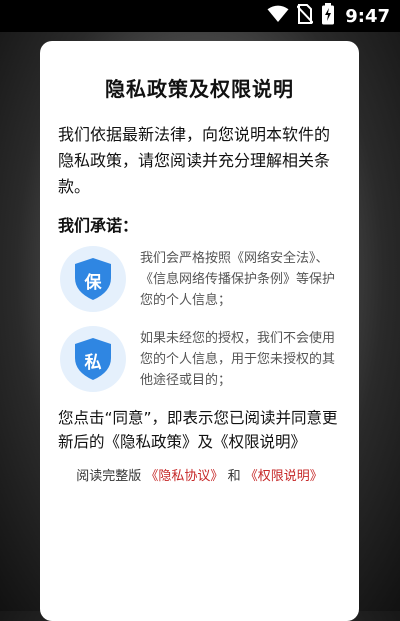 This screenshot has height=621, width=400. Describe the element at coordinates (367, 16) in the screenshot. I see `status-time: 9:47` at that location.